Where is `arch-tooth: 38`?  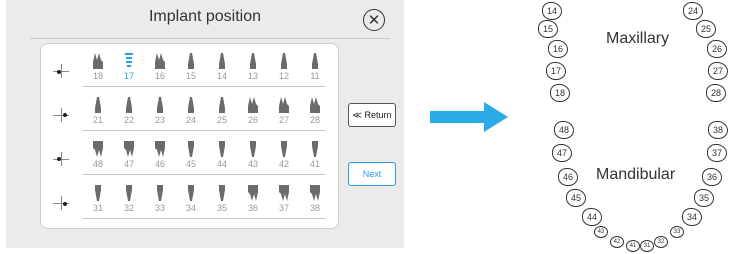 arch-tooth: 38 is located at coordinates (718, 130).